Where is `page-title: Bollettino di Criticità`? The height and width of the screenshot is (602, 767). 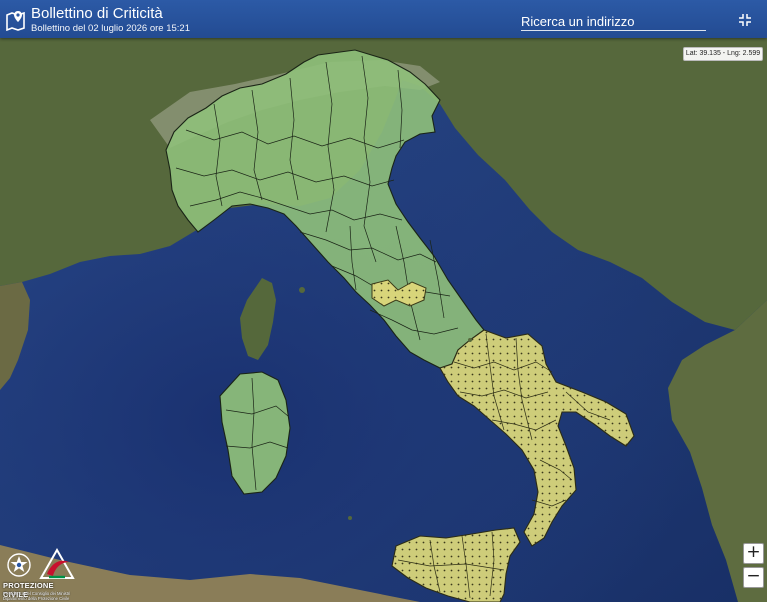
page-title: Bollettino di Criticità is located at coordinates (97, 13).